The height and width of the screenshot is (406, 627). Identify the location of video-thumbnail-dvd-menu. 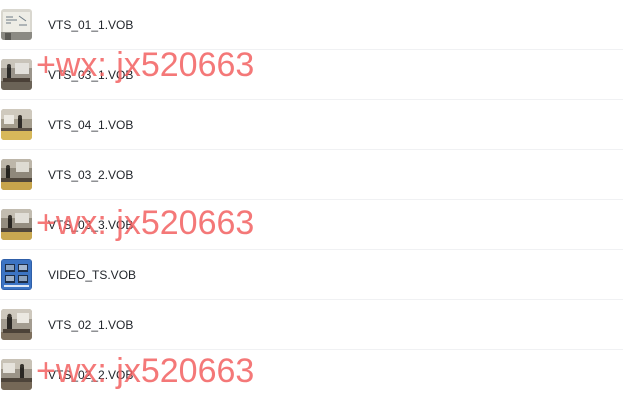
(16, 274).